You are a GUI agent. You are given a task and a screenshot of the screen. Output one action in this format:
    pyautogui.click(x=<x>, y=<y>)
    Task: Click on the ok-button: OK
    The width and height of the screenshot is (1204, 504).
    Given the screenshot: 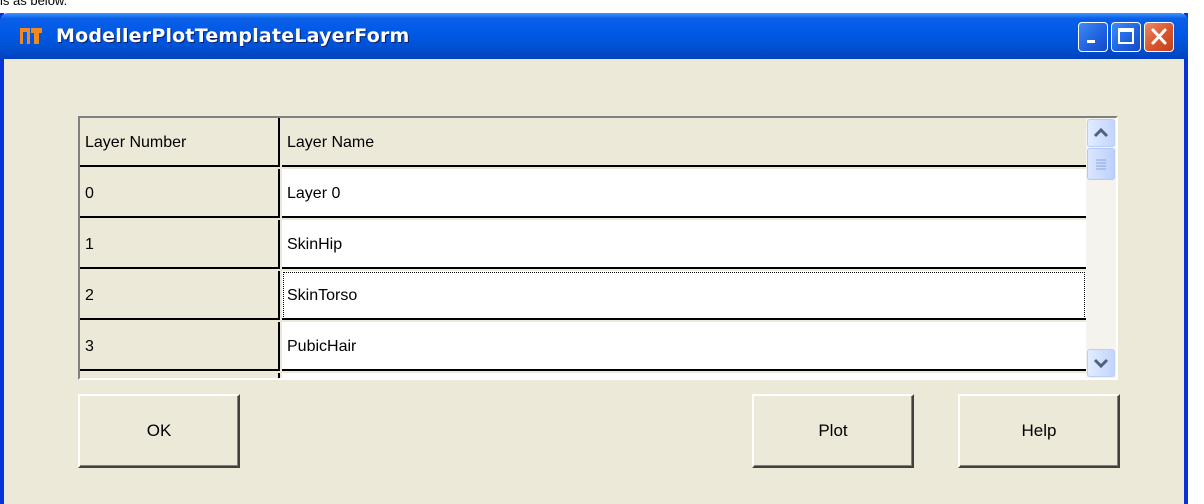 What is the action you would take?
    pyautogui.click(x=159, y=431)
    